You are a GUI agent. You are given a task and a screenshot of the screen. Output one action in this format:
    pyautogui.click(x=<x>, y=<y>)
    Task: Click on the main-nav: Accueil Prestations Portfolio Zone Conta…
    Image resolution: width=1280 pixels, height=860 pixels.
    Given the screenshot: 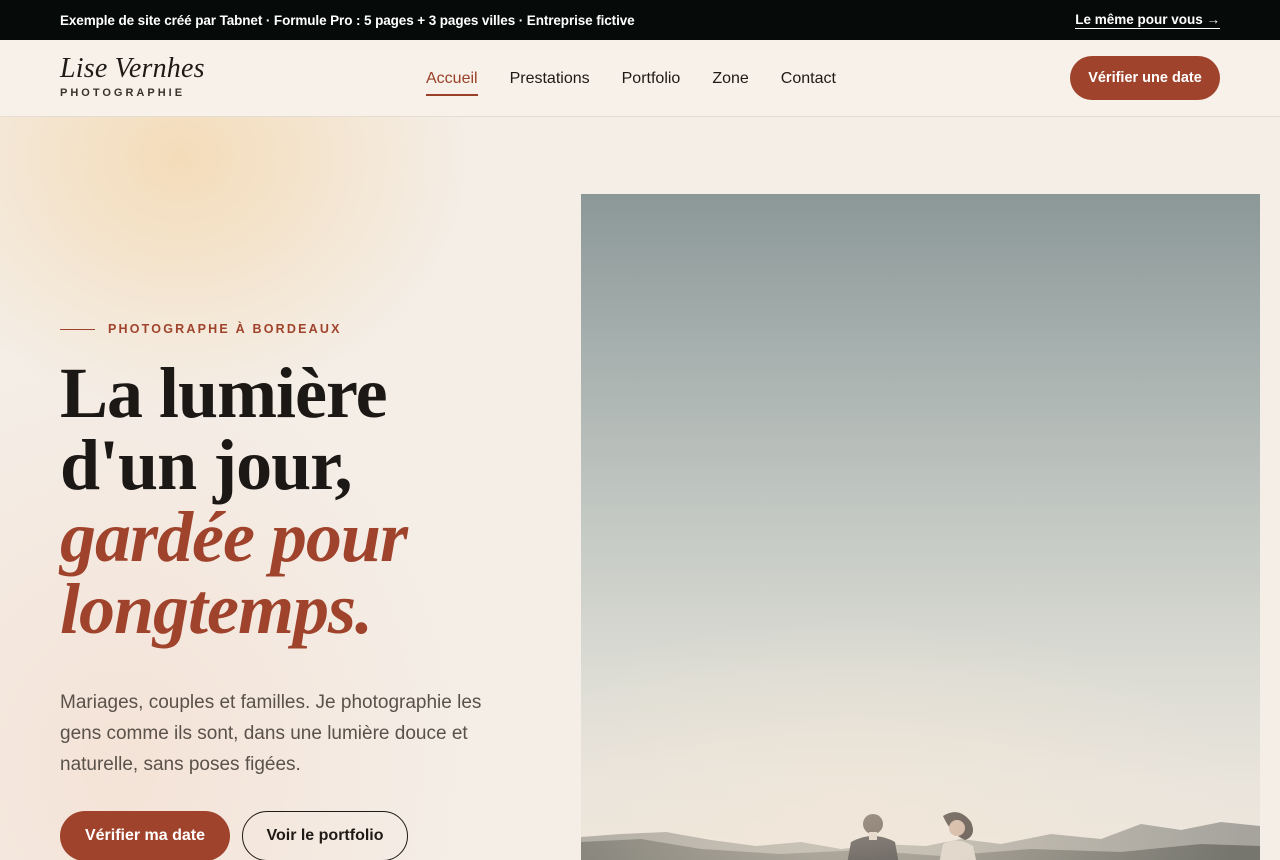 What is the action you would take?
    pyautogui.click(x=631, y=78)
    